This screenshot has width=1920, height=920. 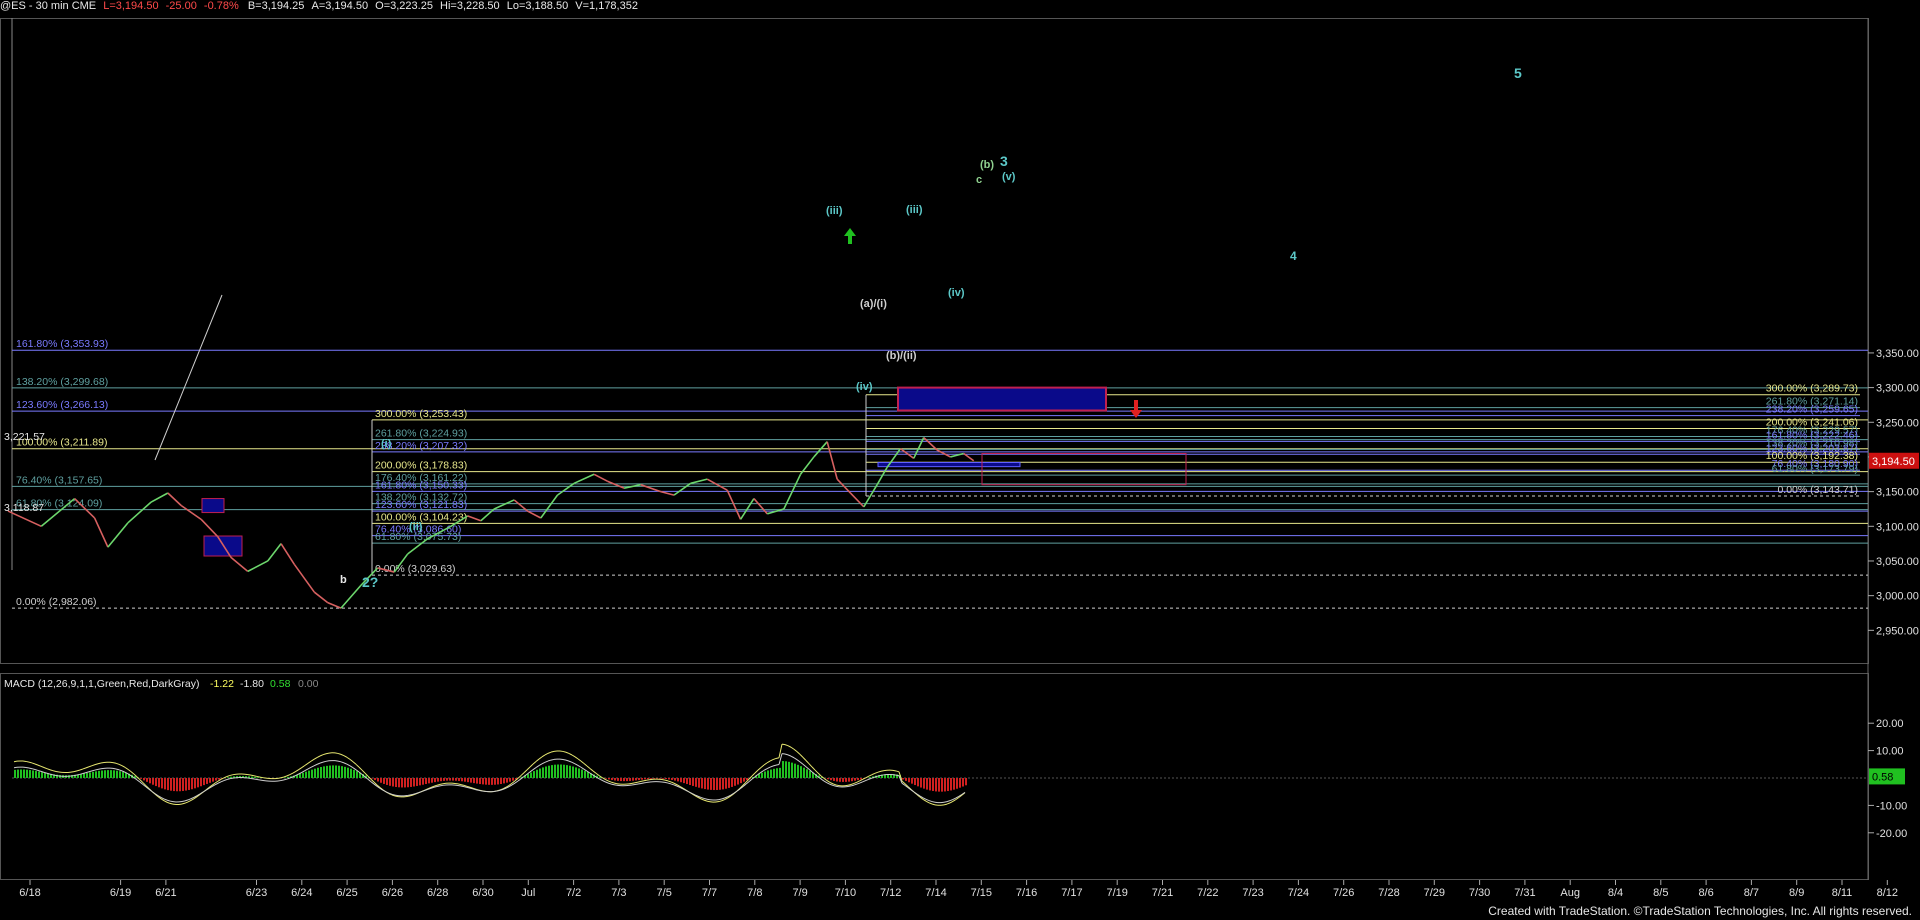 What do you see at coordinates (29, 893) in the screenshot?
I see `date-axis-label: 6/18` at bounding box center [29, 893].